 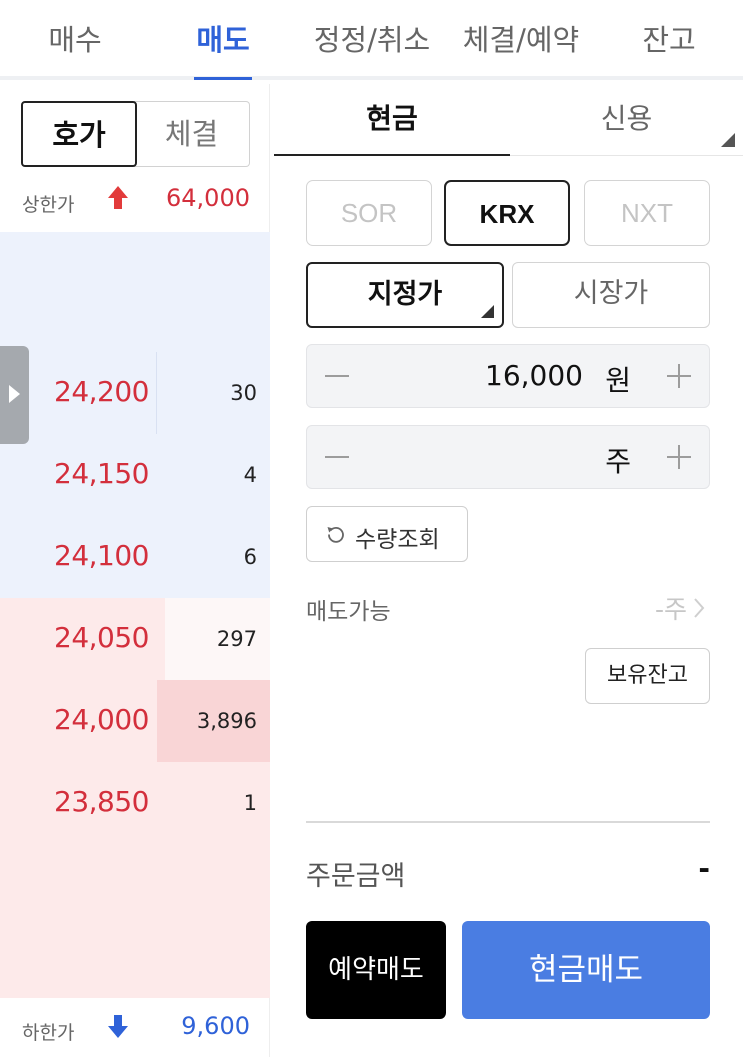 What do you see at coordinates (101, 473) in the screenshot?
I see `row-price: 24,150` at bounding box center [101, 473].